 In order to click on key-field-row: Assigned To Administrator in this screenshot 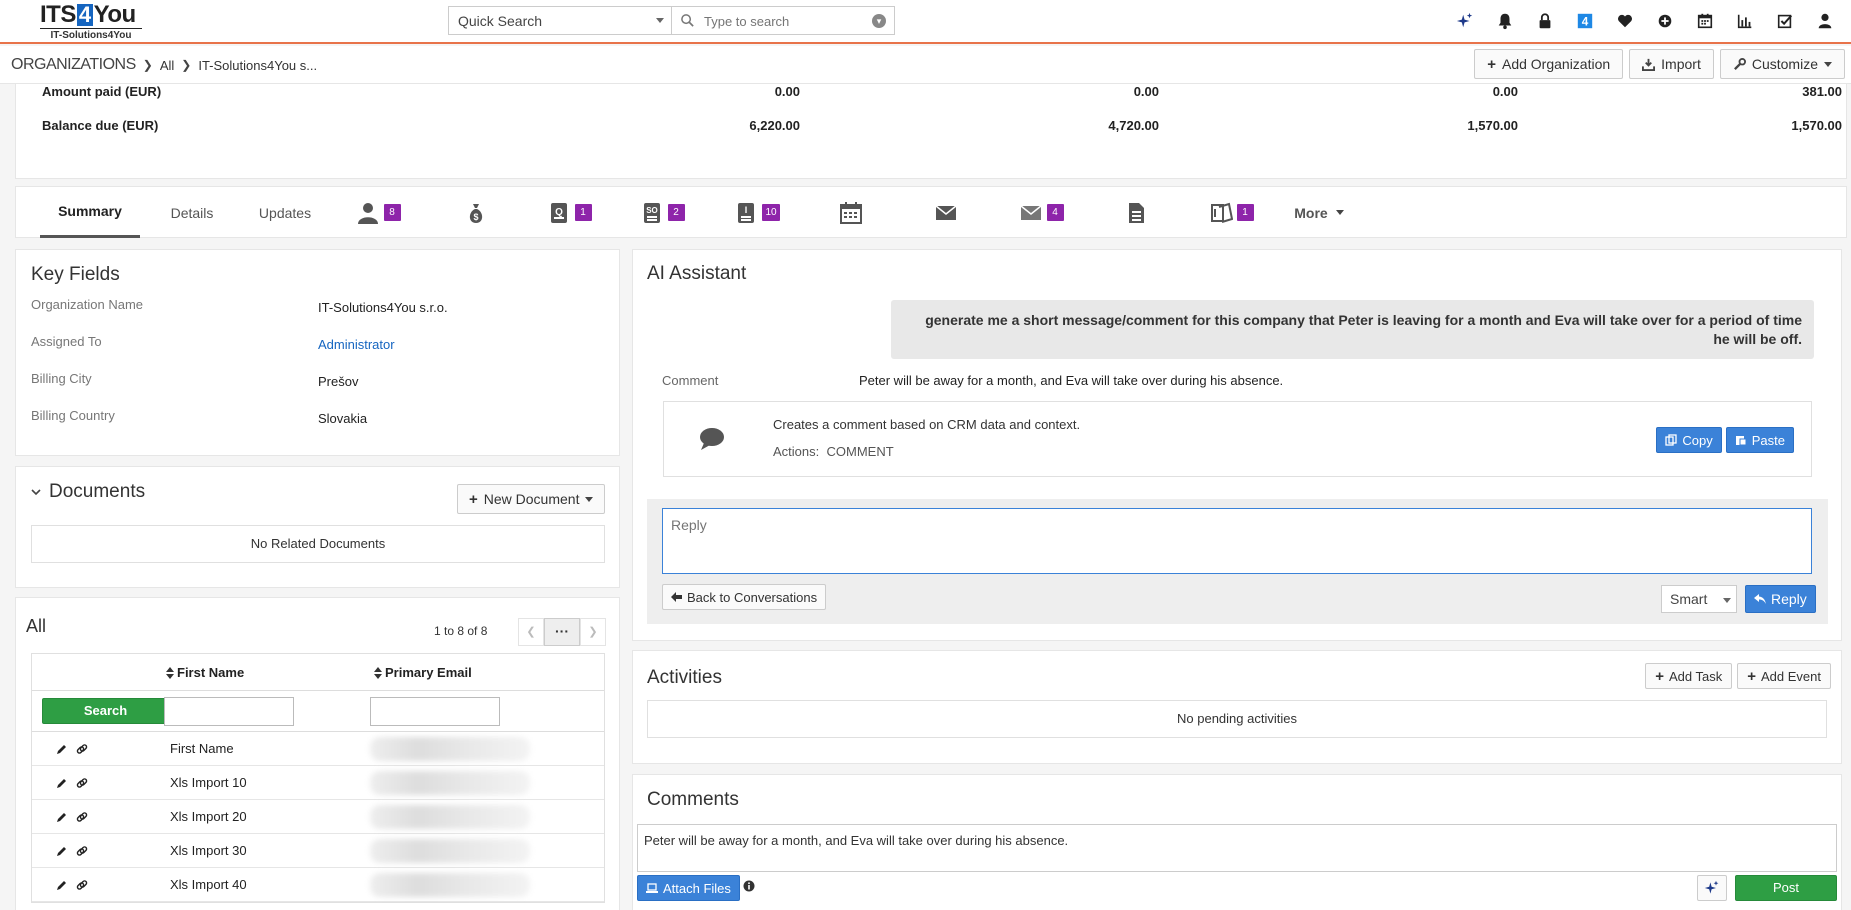, I will do `click(326, 344)`.